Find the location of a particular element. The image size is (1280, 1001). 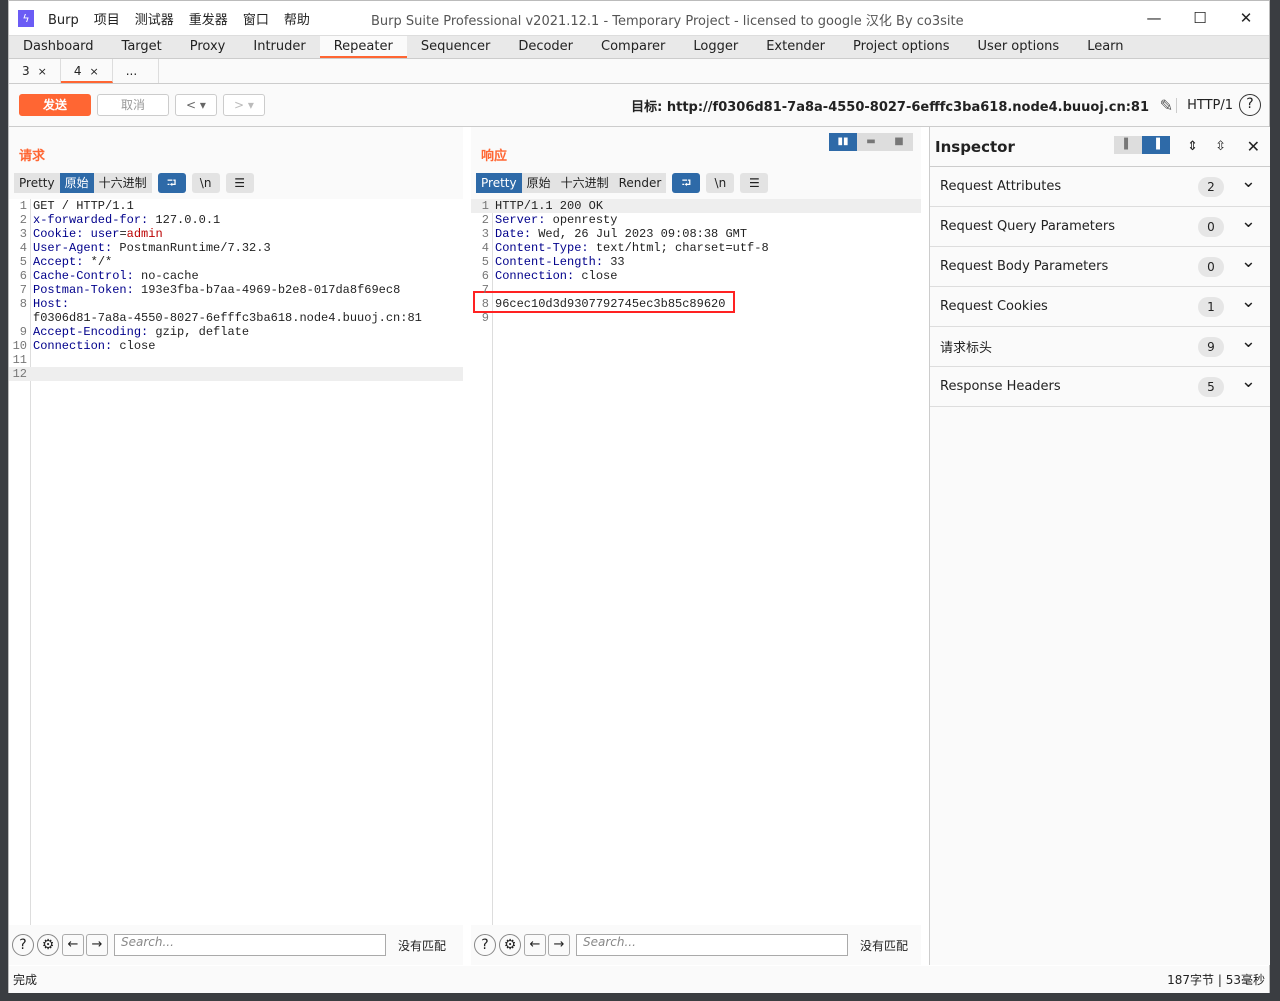

inspector-dock-left-icon: ▌ is located at coordinates (1128, 145).